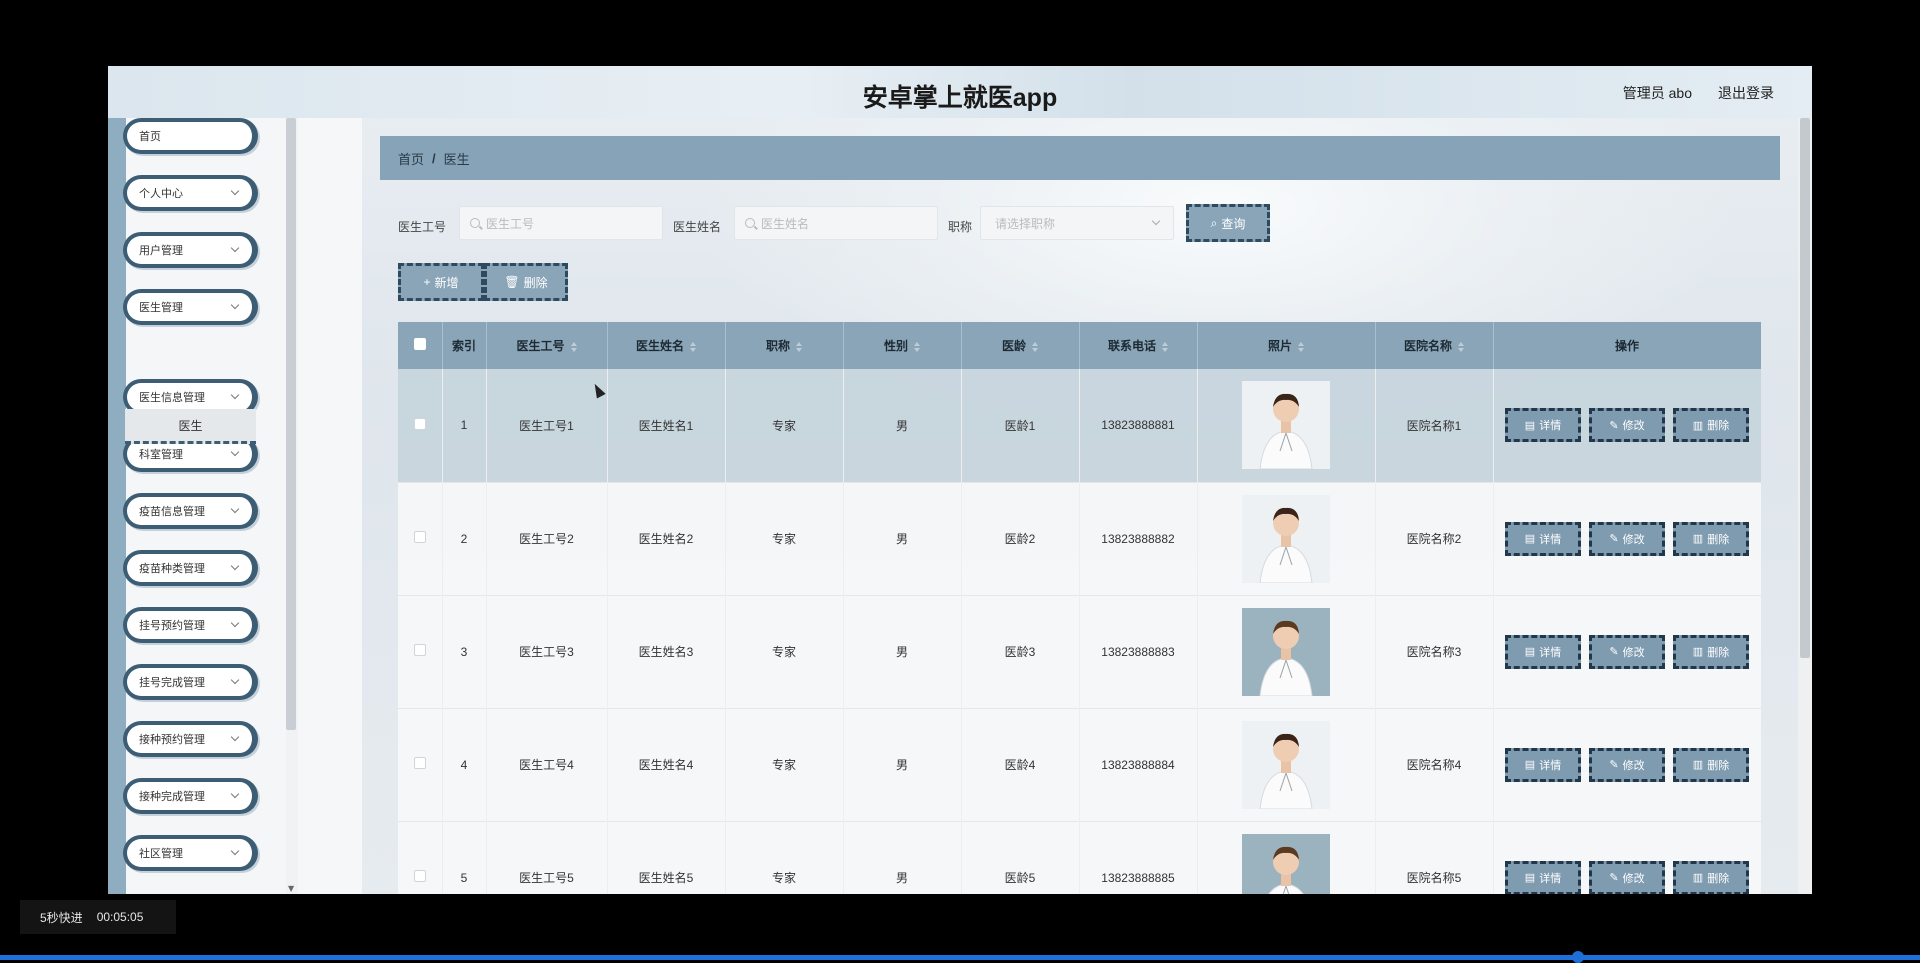  I want to click on video-progress-bar, so click(960, 957).